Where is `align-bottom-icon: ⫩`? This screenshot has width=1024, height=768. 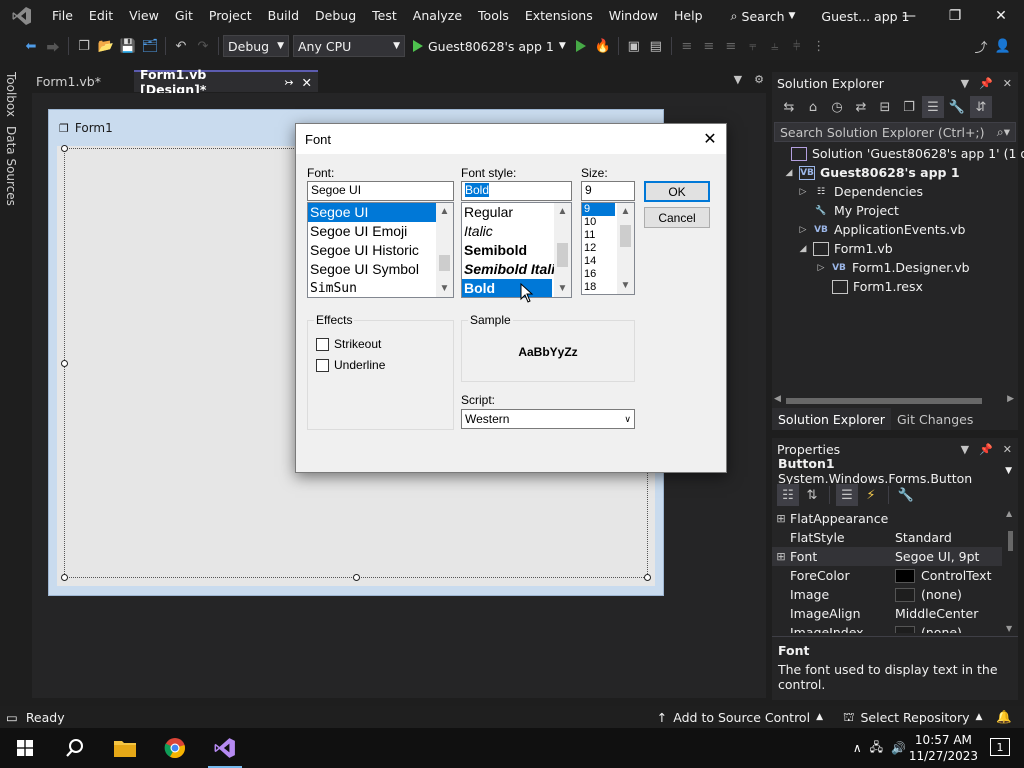
align-bottom-icon: ⫩ is located at coordinates (797, 46).